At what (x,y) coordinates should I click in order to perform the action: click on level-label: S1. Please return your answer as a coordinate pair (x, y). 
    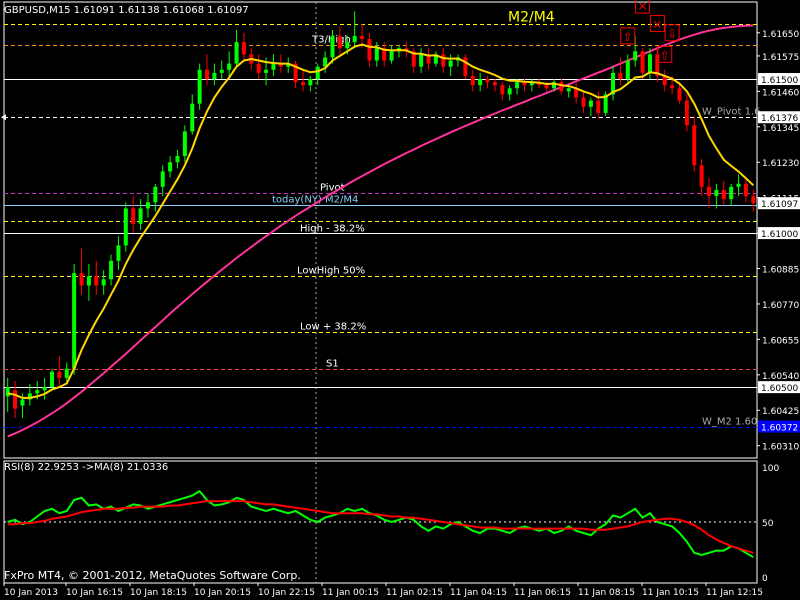
    Looking at the image, I should click on (332, 364).